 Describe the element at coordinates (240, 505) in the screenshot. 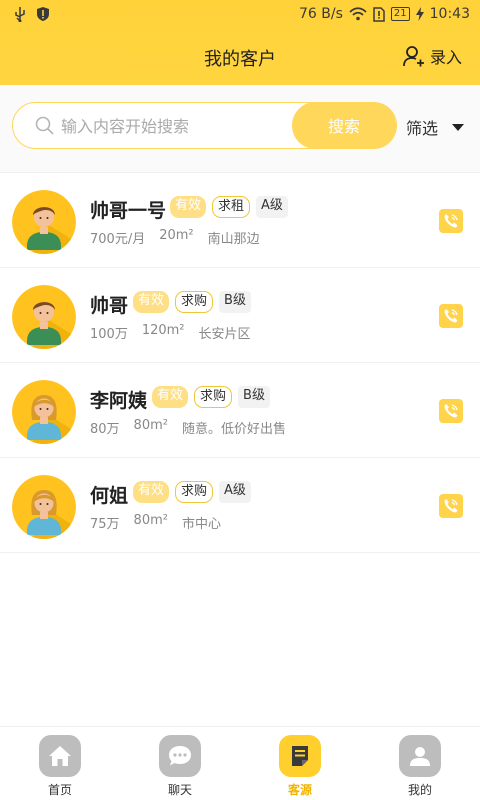

I see `customer-row: 何姐 有效 求购 A级 75万 80m² 市中心` at that location.